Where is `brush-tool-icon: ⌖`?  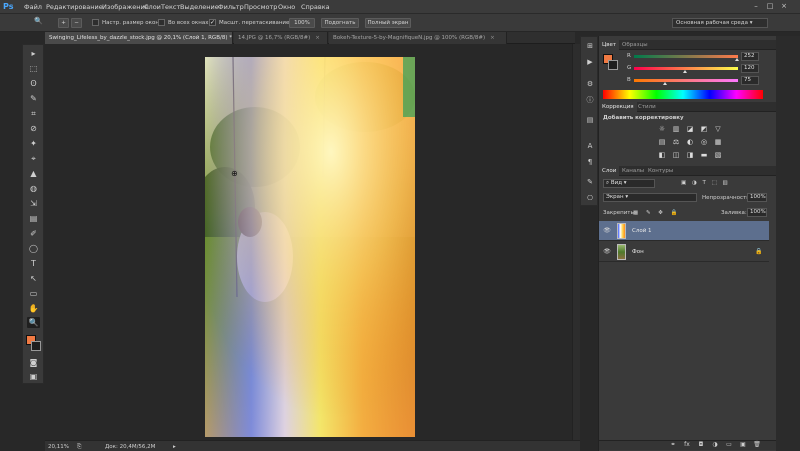 brush-tool-icon: ⌖ is located at coordinates (33, 158).